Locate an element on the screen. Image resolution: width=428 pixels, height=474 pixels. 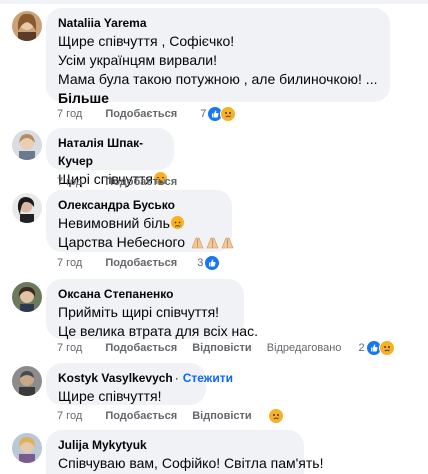
top-divider is located at coordinates (214, 2).